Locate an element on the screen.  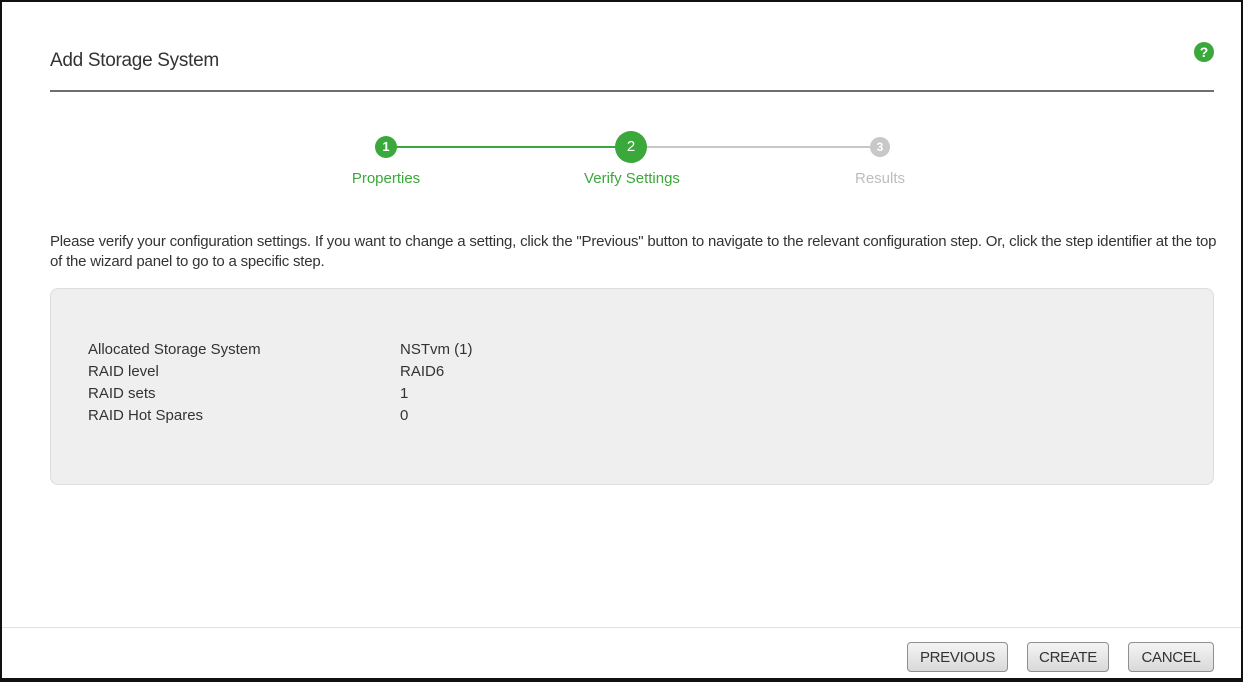
summary-value: NSTvm (1) is located at coordinates (436, 349).